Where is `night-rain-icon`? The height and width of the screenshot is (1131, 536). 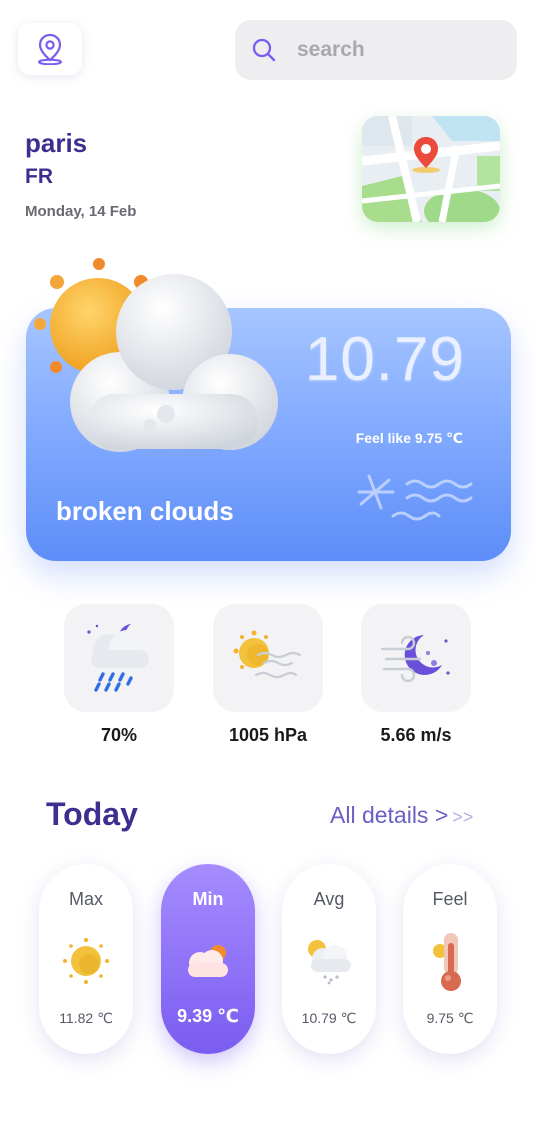
night-rain-icon is located at coordinates (118, 658).